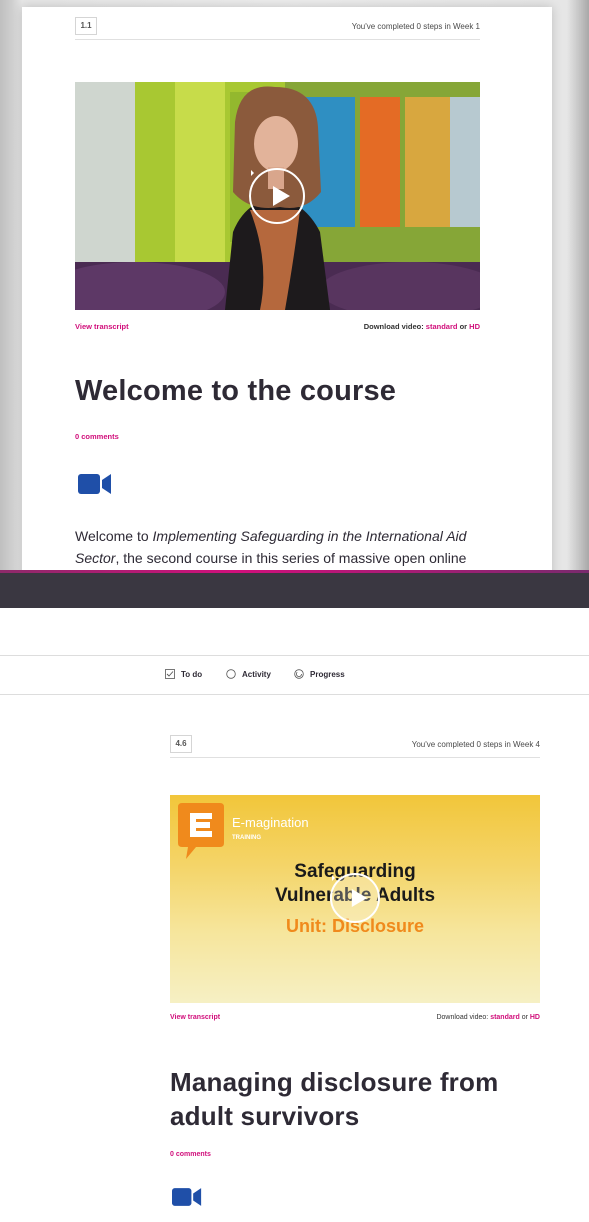 This screenshot has height=1222, width=589. Describe the element at coordinates (334, 1099) in the screenshot. I see `step-title: Managing disclosure from adult survivors` at that location.